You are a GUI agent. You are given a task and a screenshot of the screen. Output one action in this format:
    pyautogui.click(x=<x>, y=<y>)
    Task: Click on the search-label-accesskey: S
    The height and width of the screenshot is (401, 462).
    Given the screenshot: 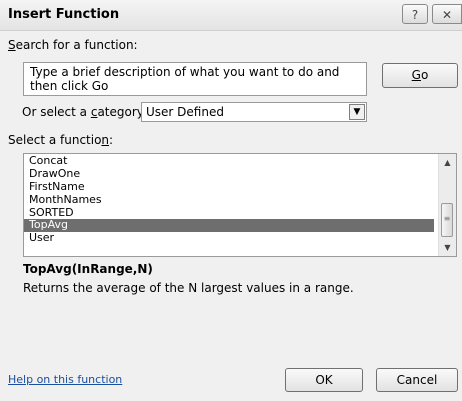 What is the action you would take?
    pyautogui.click(x=12, y=45)
    